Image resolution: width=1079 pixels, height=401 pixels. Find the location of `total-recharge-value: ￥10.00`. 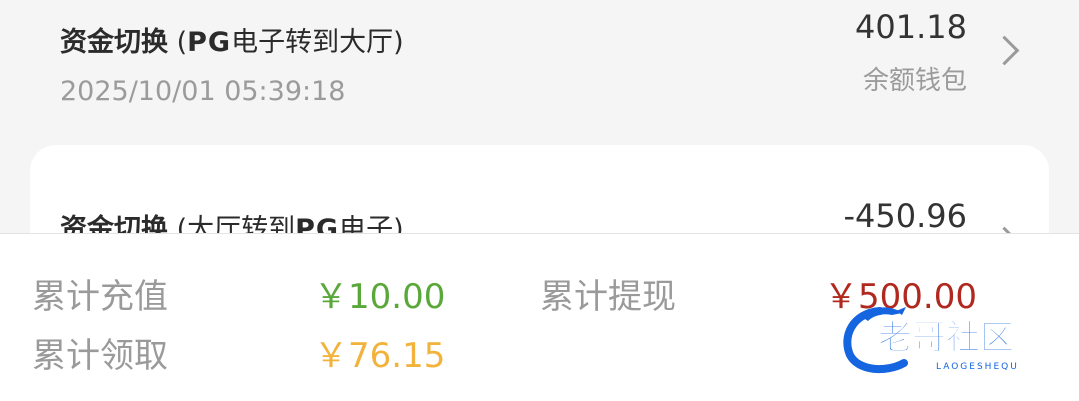

total-recharge-value: ￥10.00 is located at coordinates (380, 297).